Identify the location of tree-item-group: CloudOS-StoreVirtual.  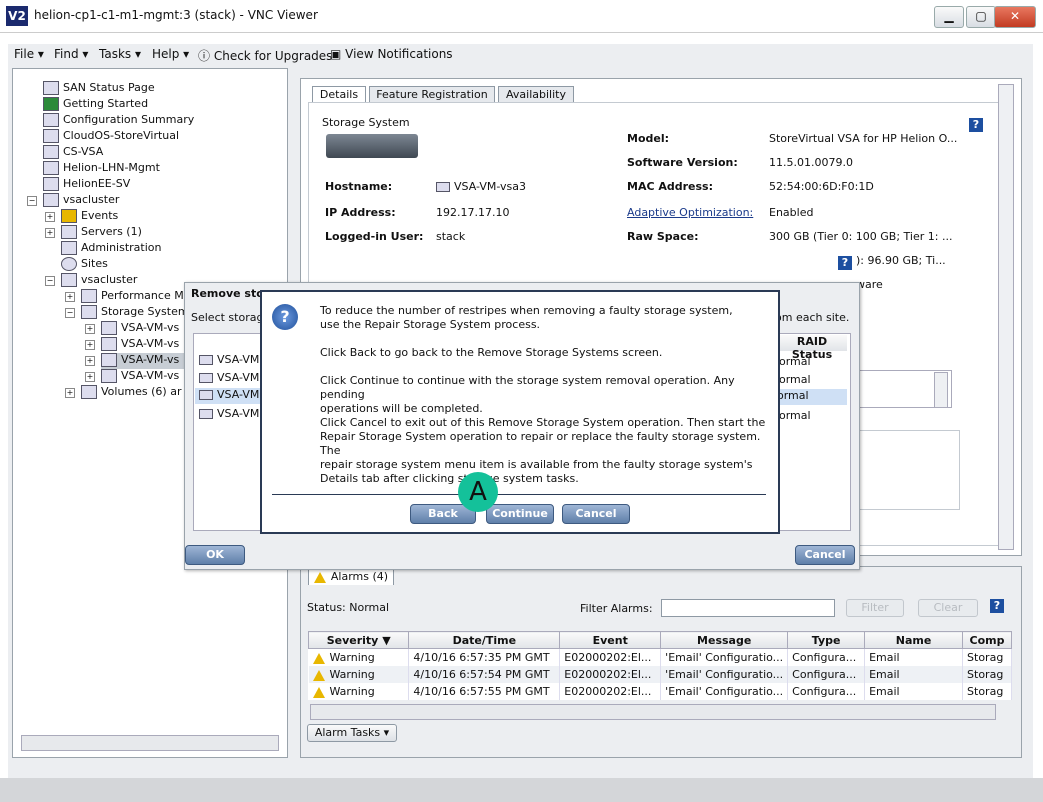
(111, 137).